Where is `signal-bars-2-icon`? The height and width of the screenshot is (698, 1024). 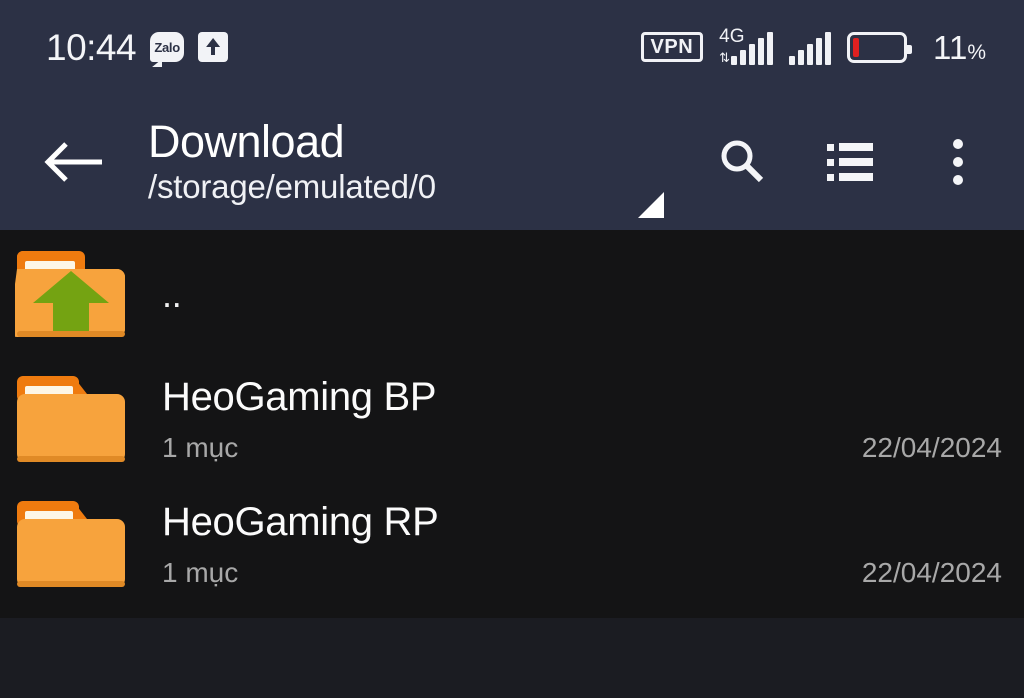 signal-bars-2-icon is located at coordinates (810, 47).